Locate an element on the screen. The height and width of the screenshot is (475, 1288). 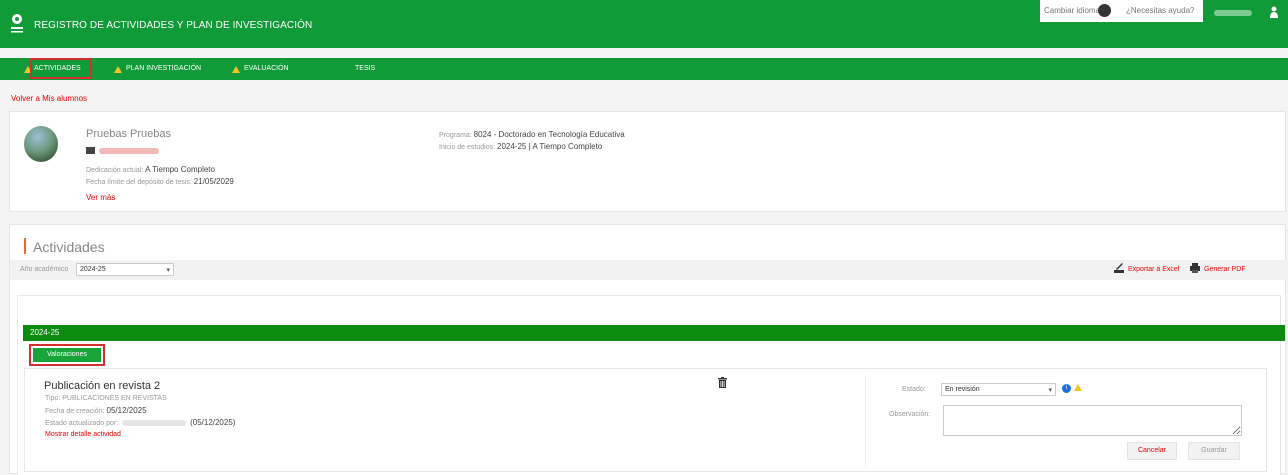
export-excel-link: Exportar a Excel is located at coordinates (1153, 269).